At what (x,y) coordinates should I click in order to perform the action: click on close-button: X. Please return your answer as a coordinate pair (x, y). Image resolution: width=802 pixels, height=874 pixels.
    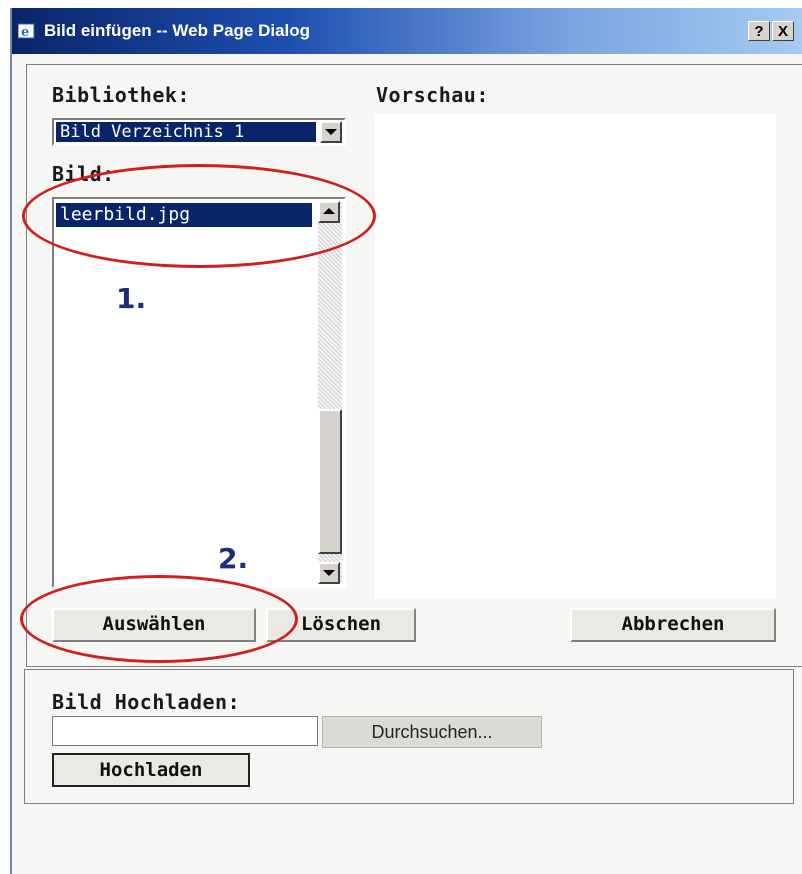
    Looking at the image, I should click on (783, 31).